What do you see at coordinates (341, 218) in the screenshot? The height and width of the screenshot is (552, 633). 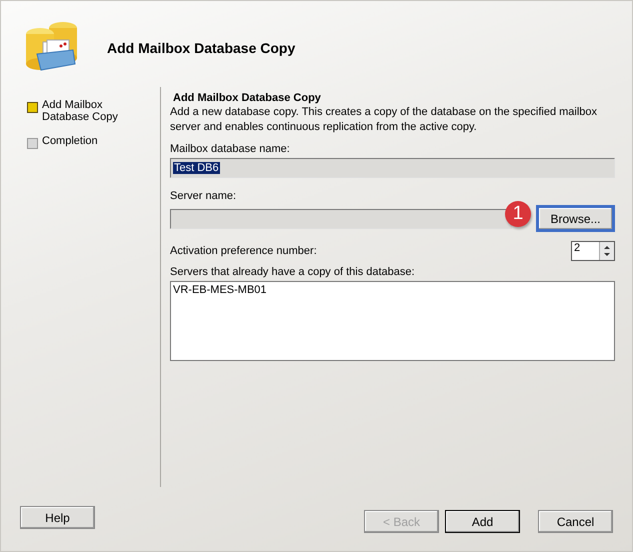 I see `server-name-field` at bounding box center [341, 218].